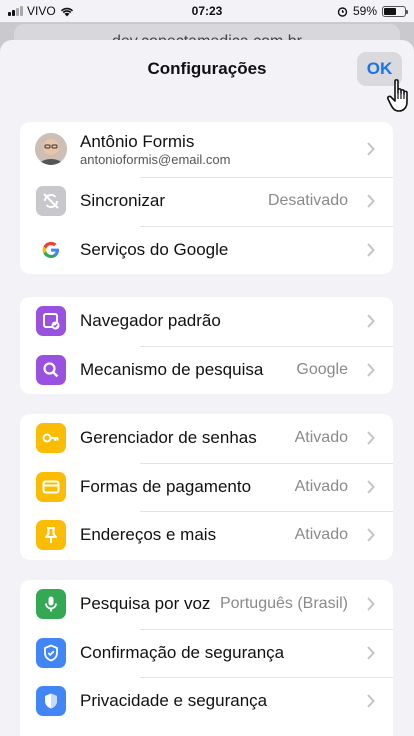 This screenshot has height=736, width=414. I want to click on settings-row-value: Google, so click(322, 369).